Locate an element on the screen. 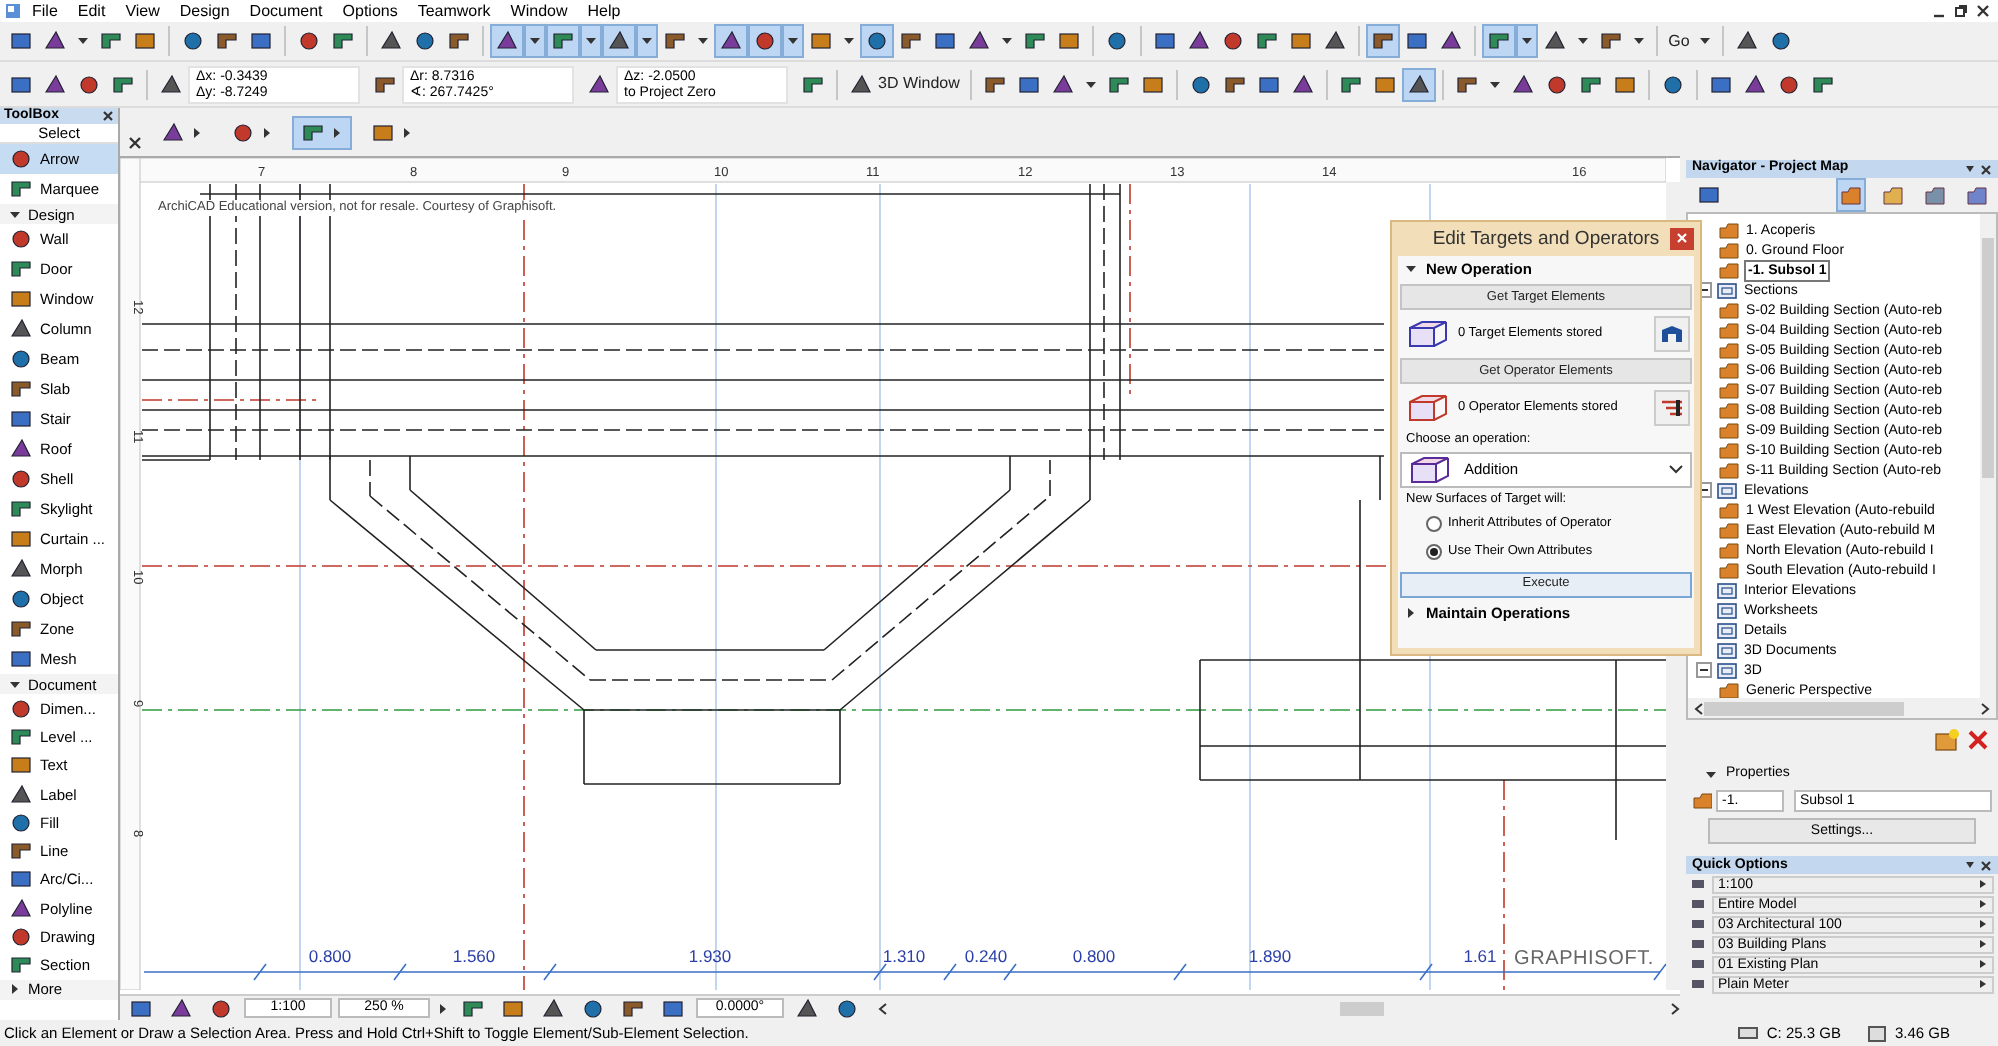 The width and height of the screenshot is (1998, 1046). delete-icon is located at coordinates (1978, 740).